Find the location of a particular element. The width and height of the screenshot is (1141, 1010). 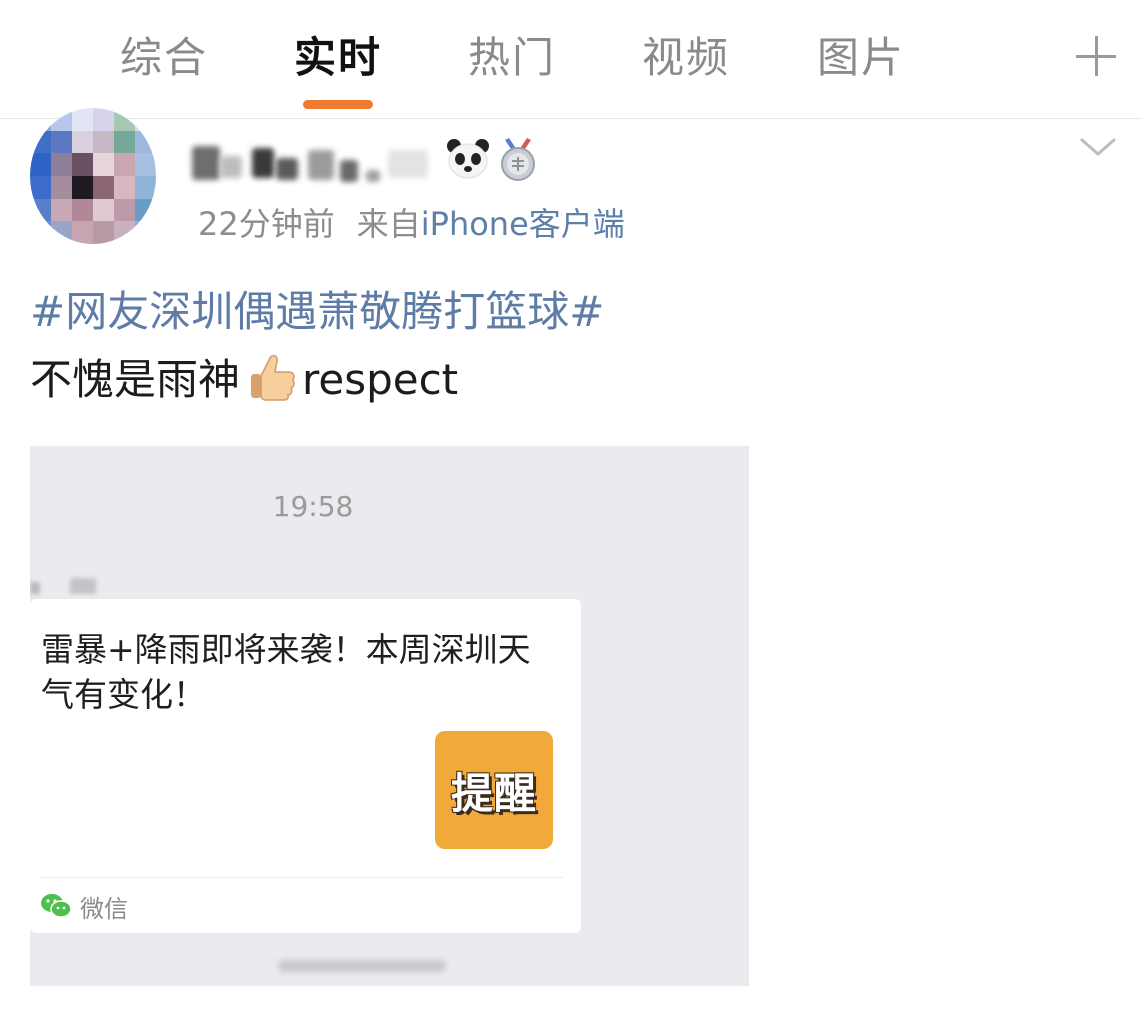

tab-realtime: 实时 is located at coordinates (338, 58).